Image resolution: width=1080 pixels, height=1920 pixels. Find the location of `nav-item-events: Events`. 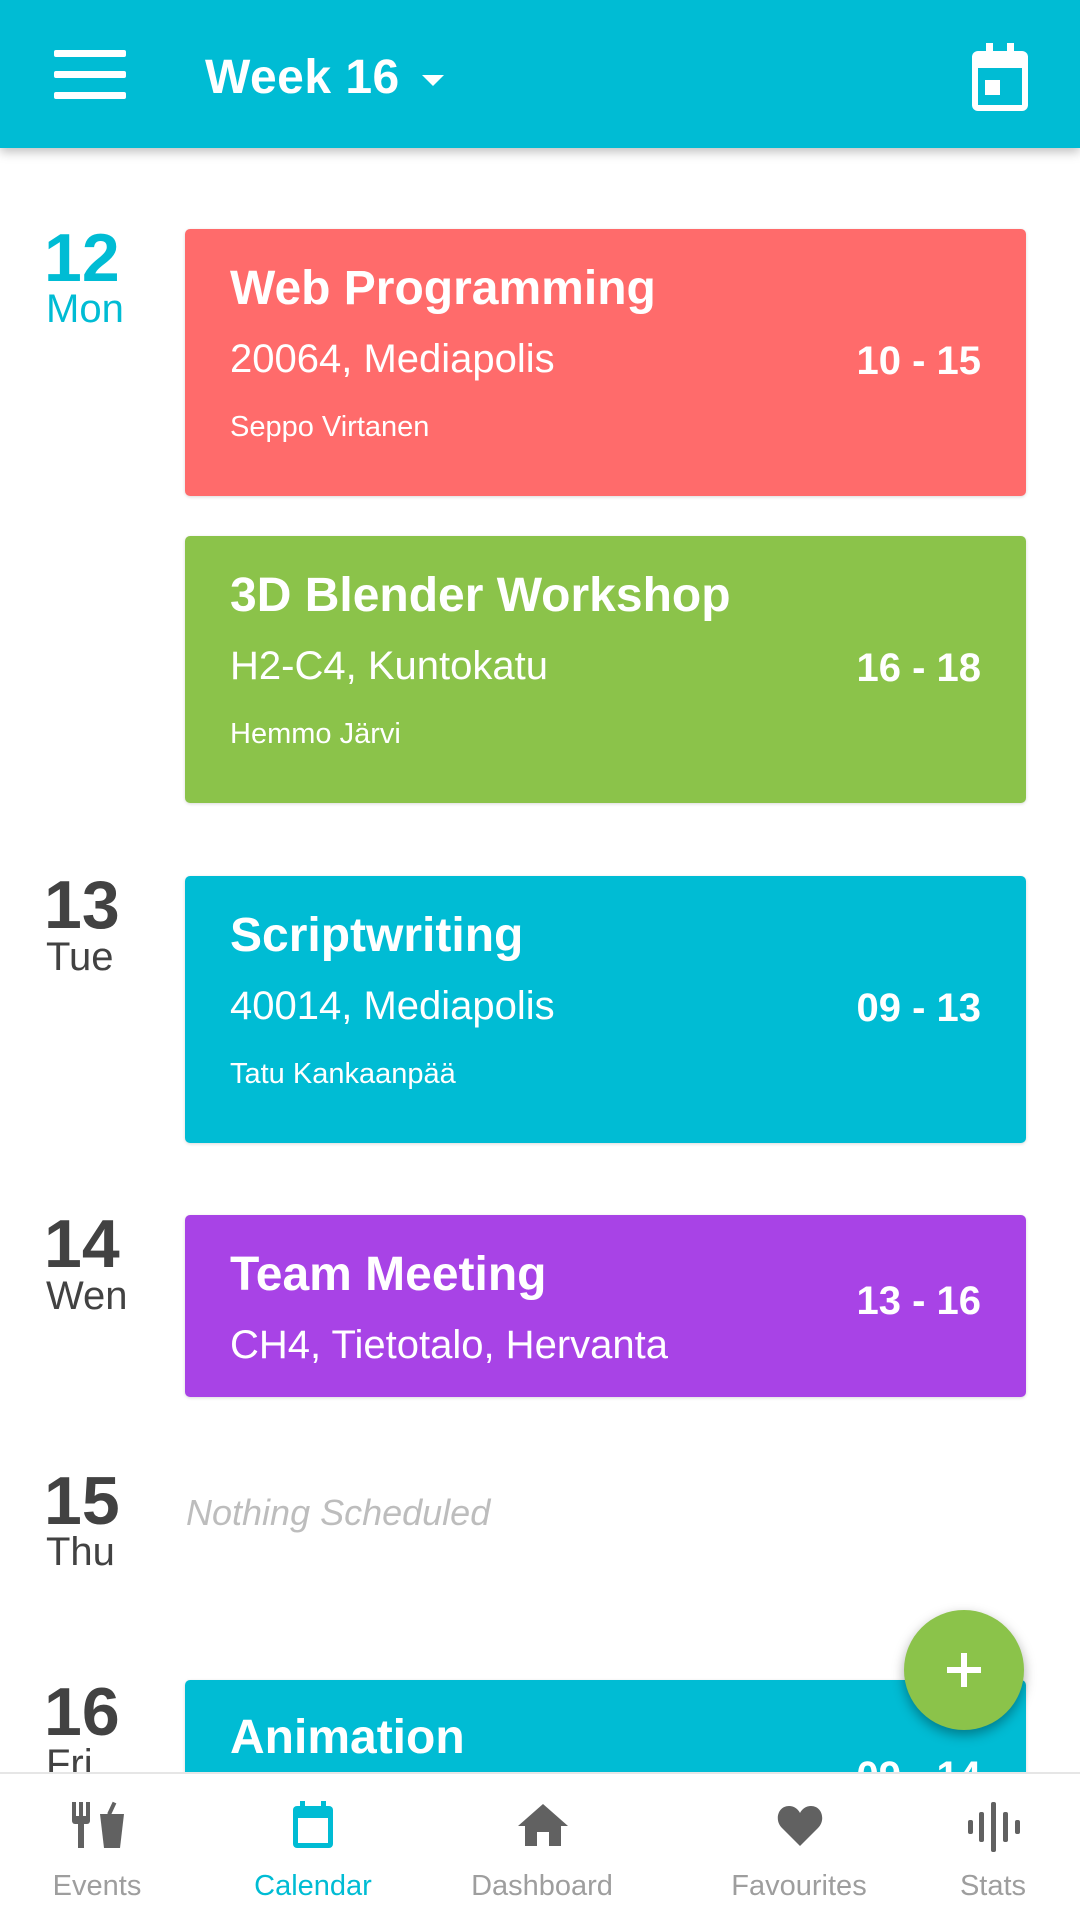

nav-item-events: Events is located at coordinates (97, 1847).